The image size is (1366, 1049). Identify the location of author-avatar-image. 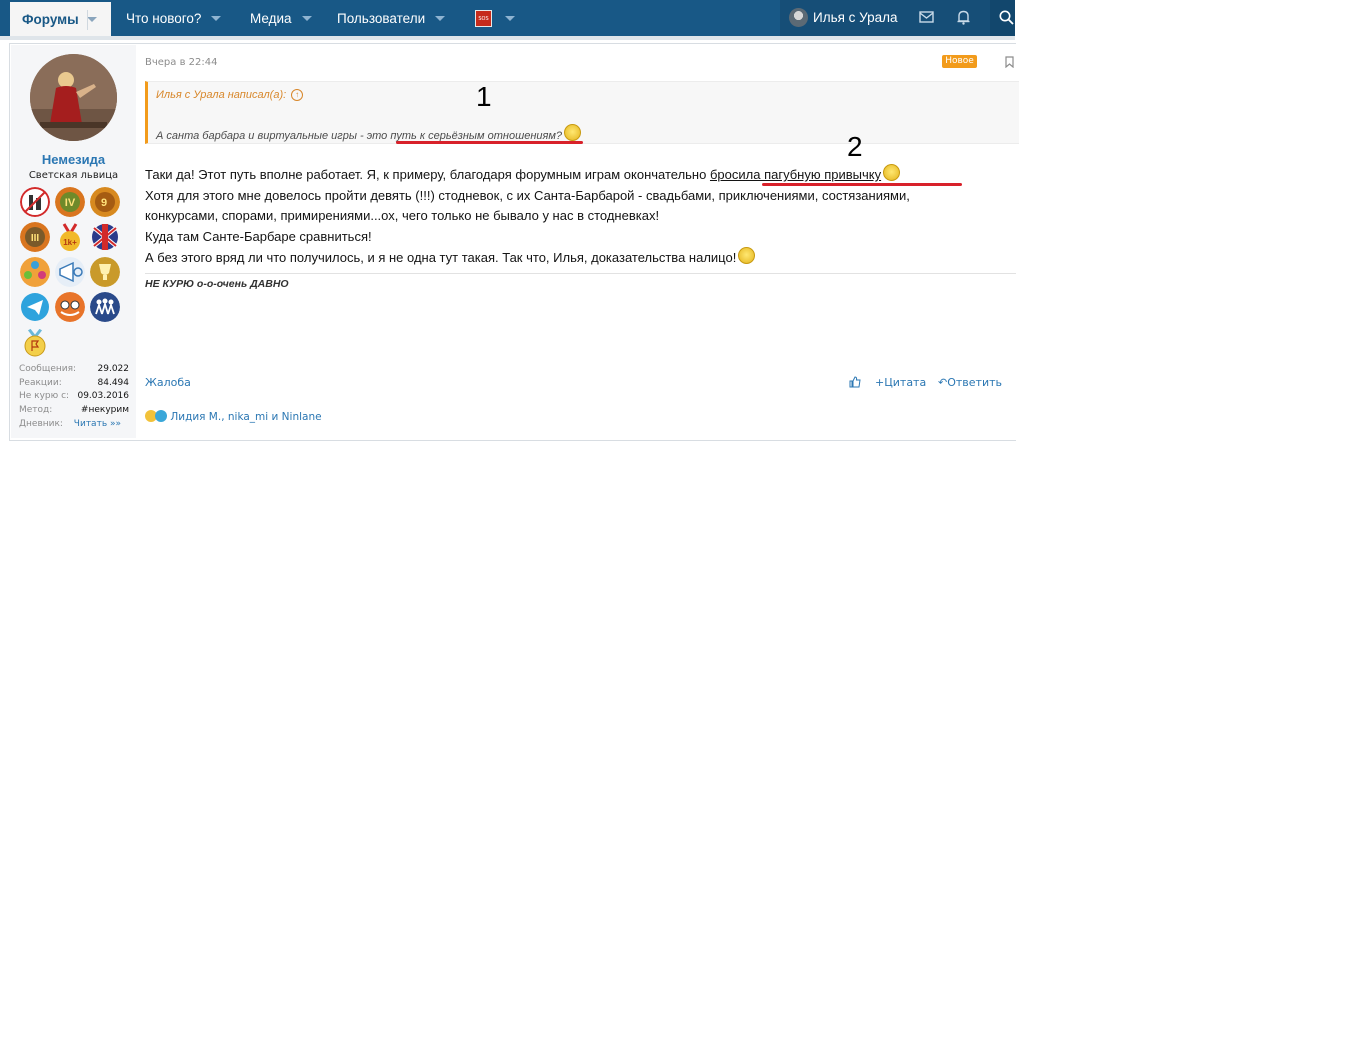
(73, 97).